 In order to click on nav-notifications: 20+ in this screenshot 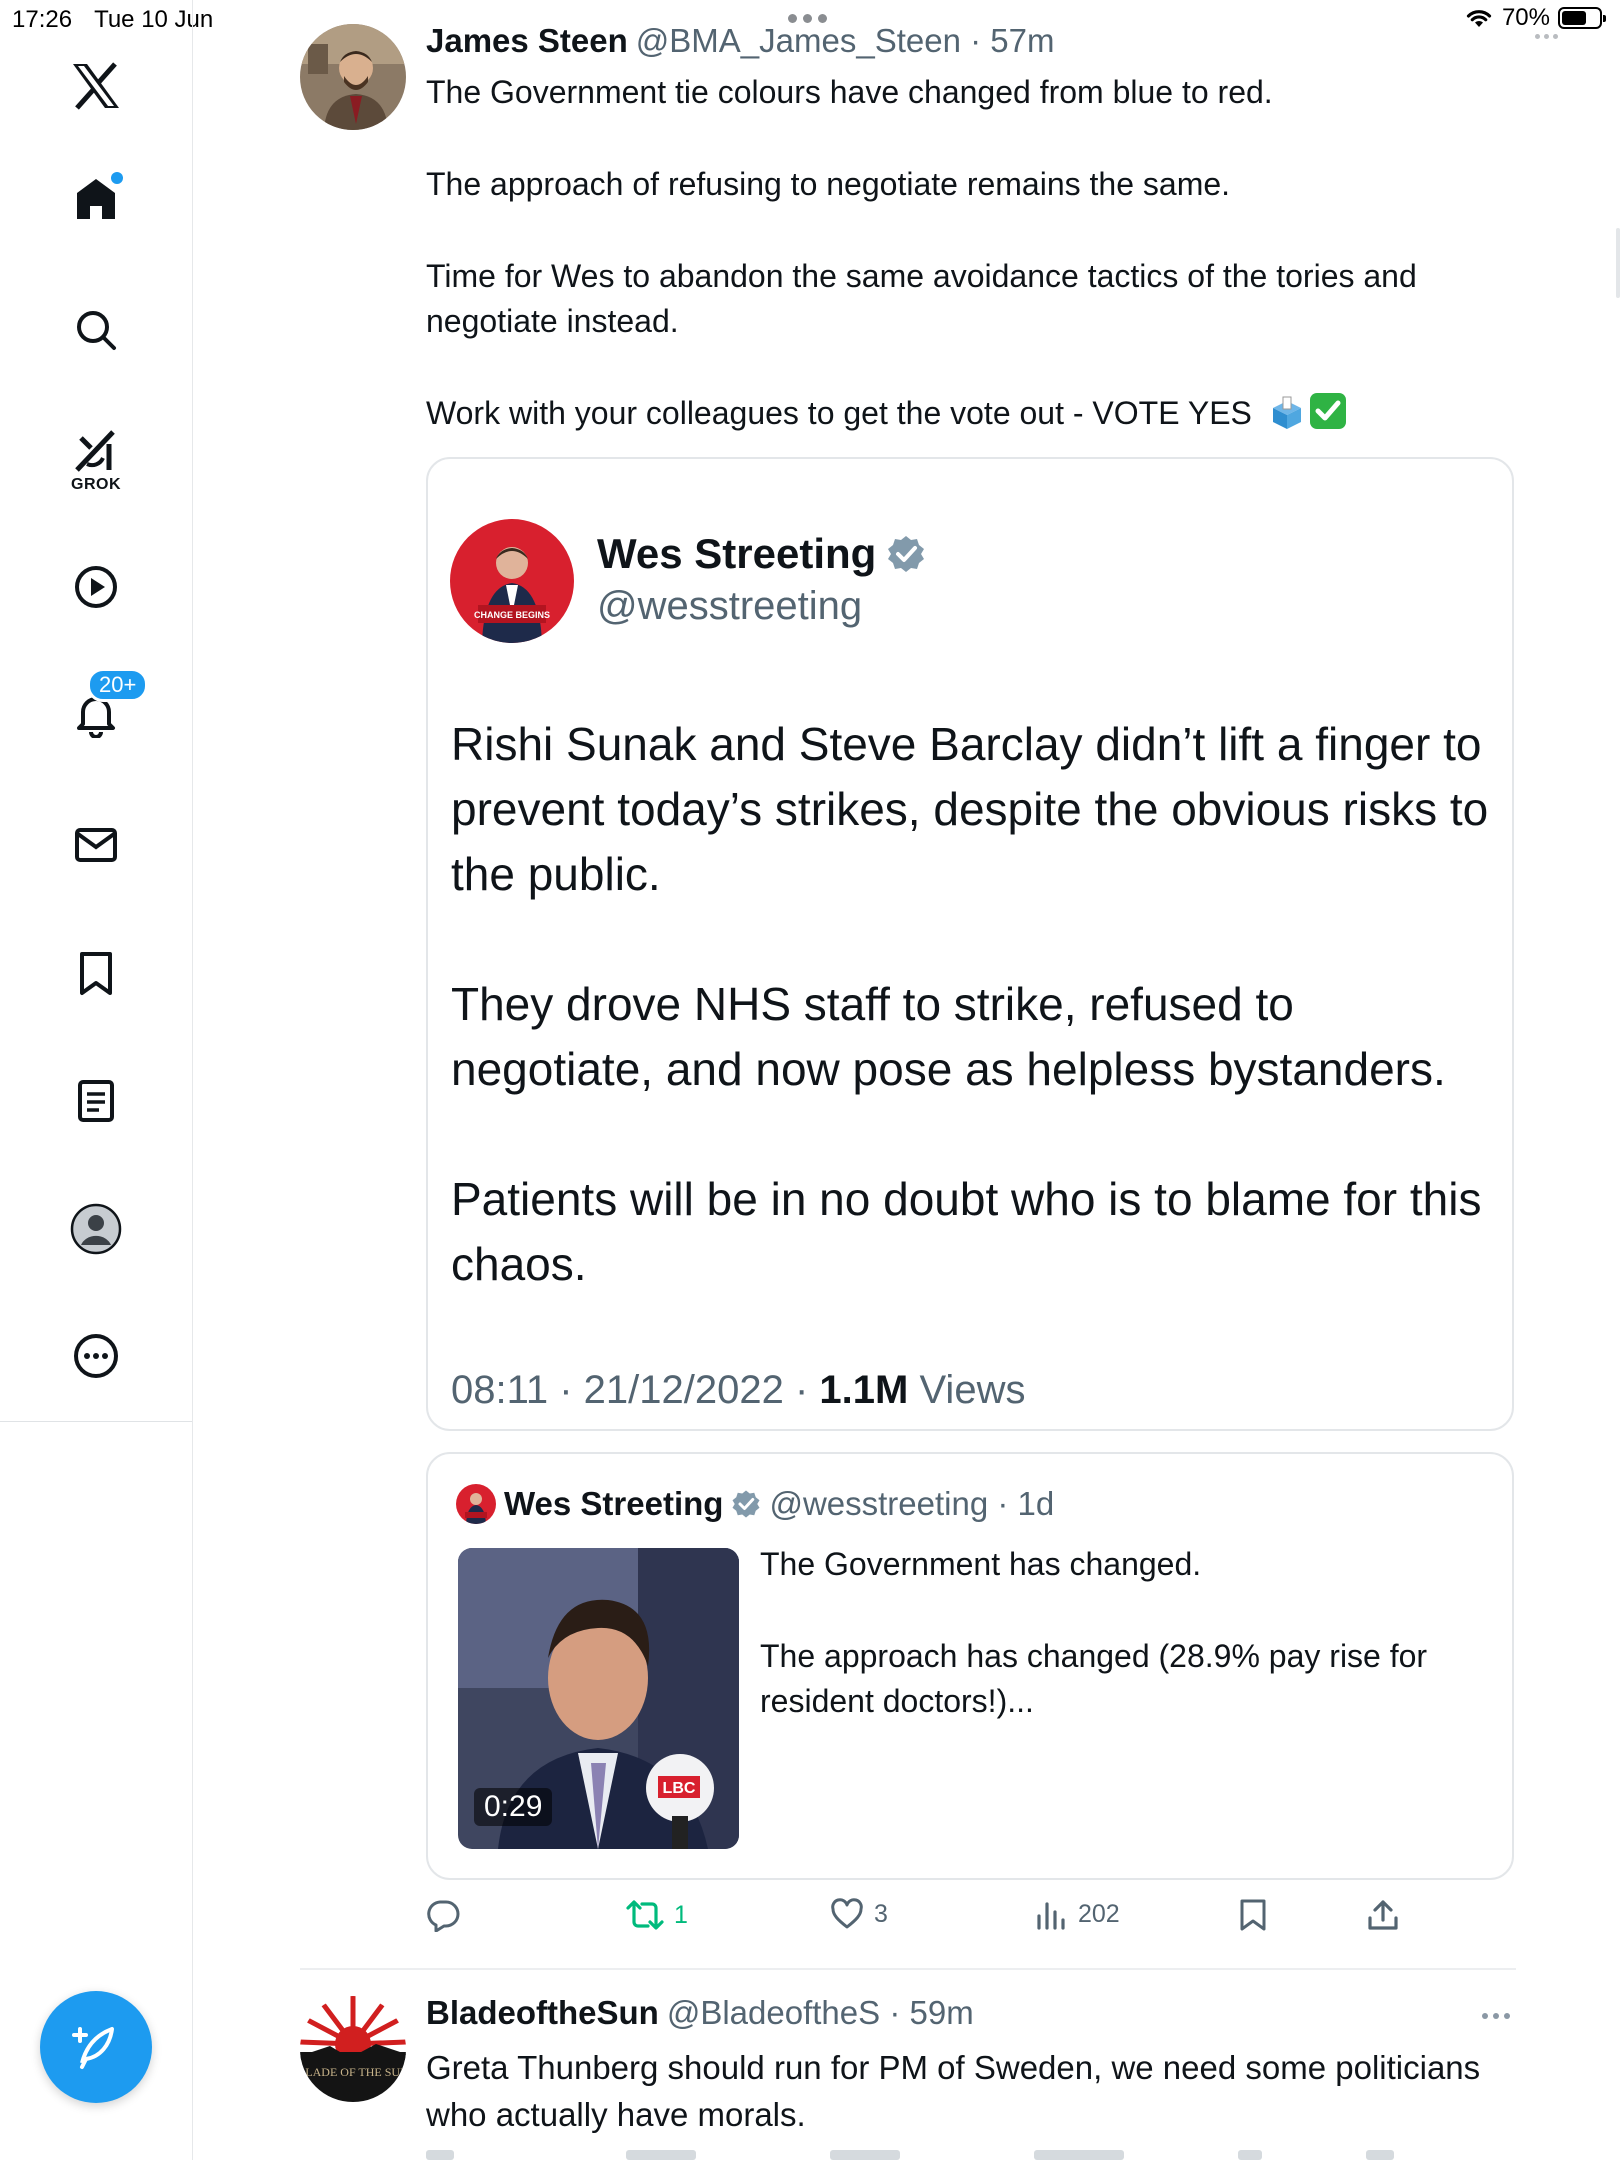, I will do `click(111, 703)`.